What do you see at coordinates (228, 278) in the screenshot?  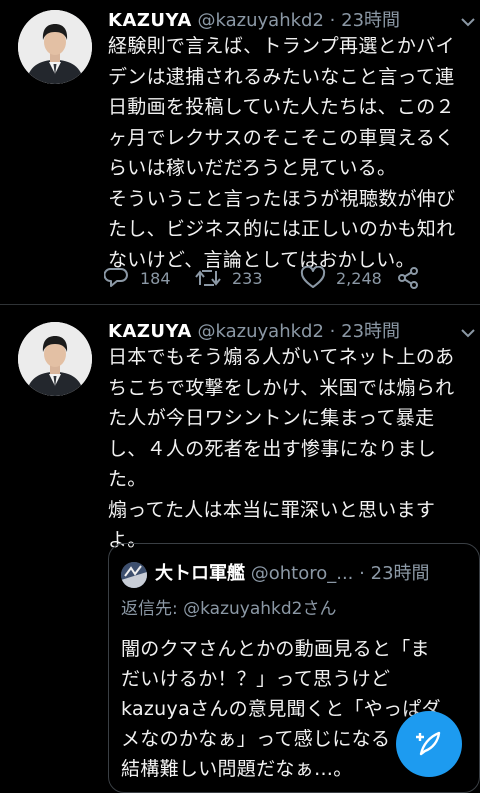 I see `retweet-button: 233` at bounding box center [228, 278].